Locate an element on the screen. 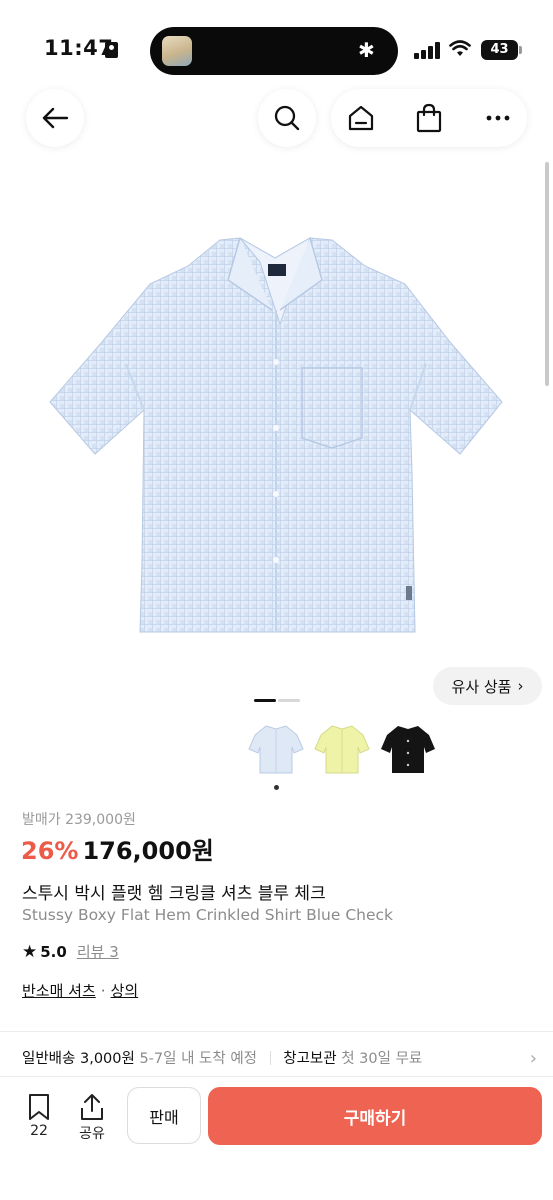  bluetooth-icon: ✱ is located at coordinates (366, 50).